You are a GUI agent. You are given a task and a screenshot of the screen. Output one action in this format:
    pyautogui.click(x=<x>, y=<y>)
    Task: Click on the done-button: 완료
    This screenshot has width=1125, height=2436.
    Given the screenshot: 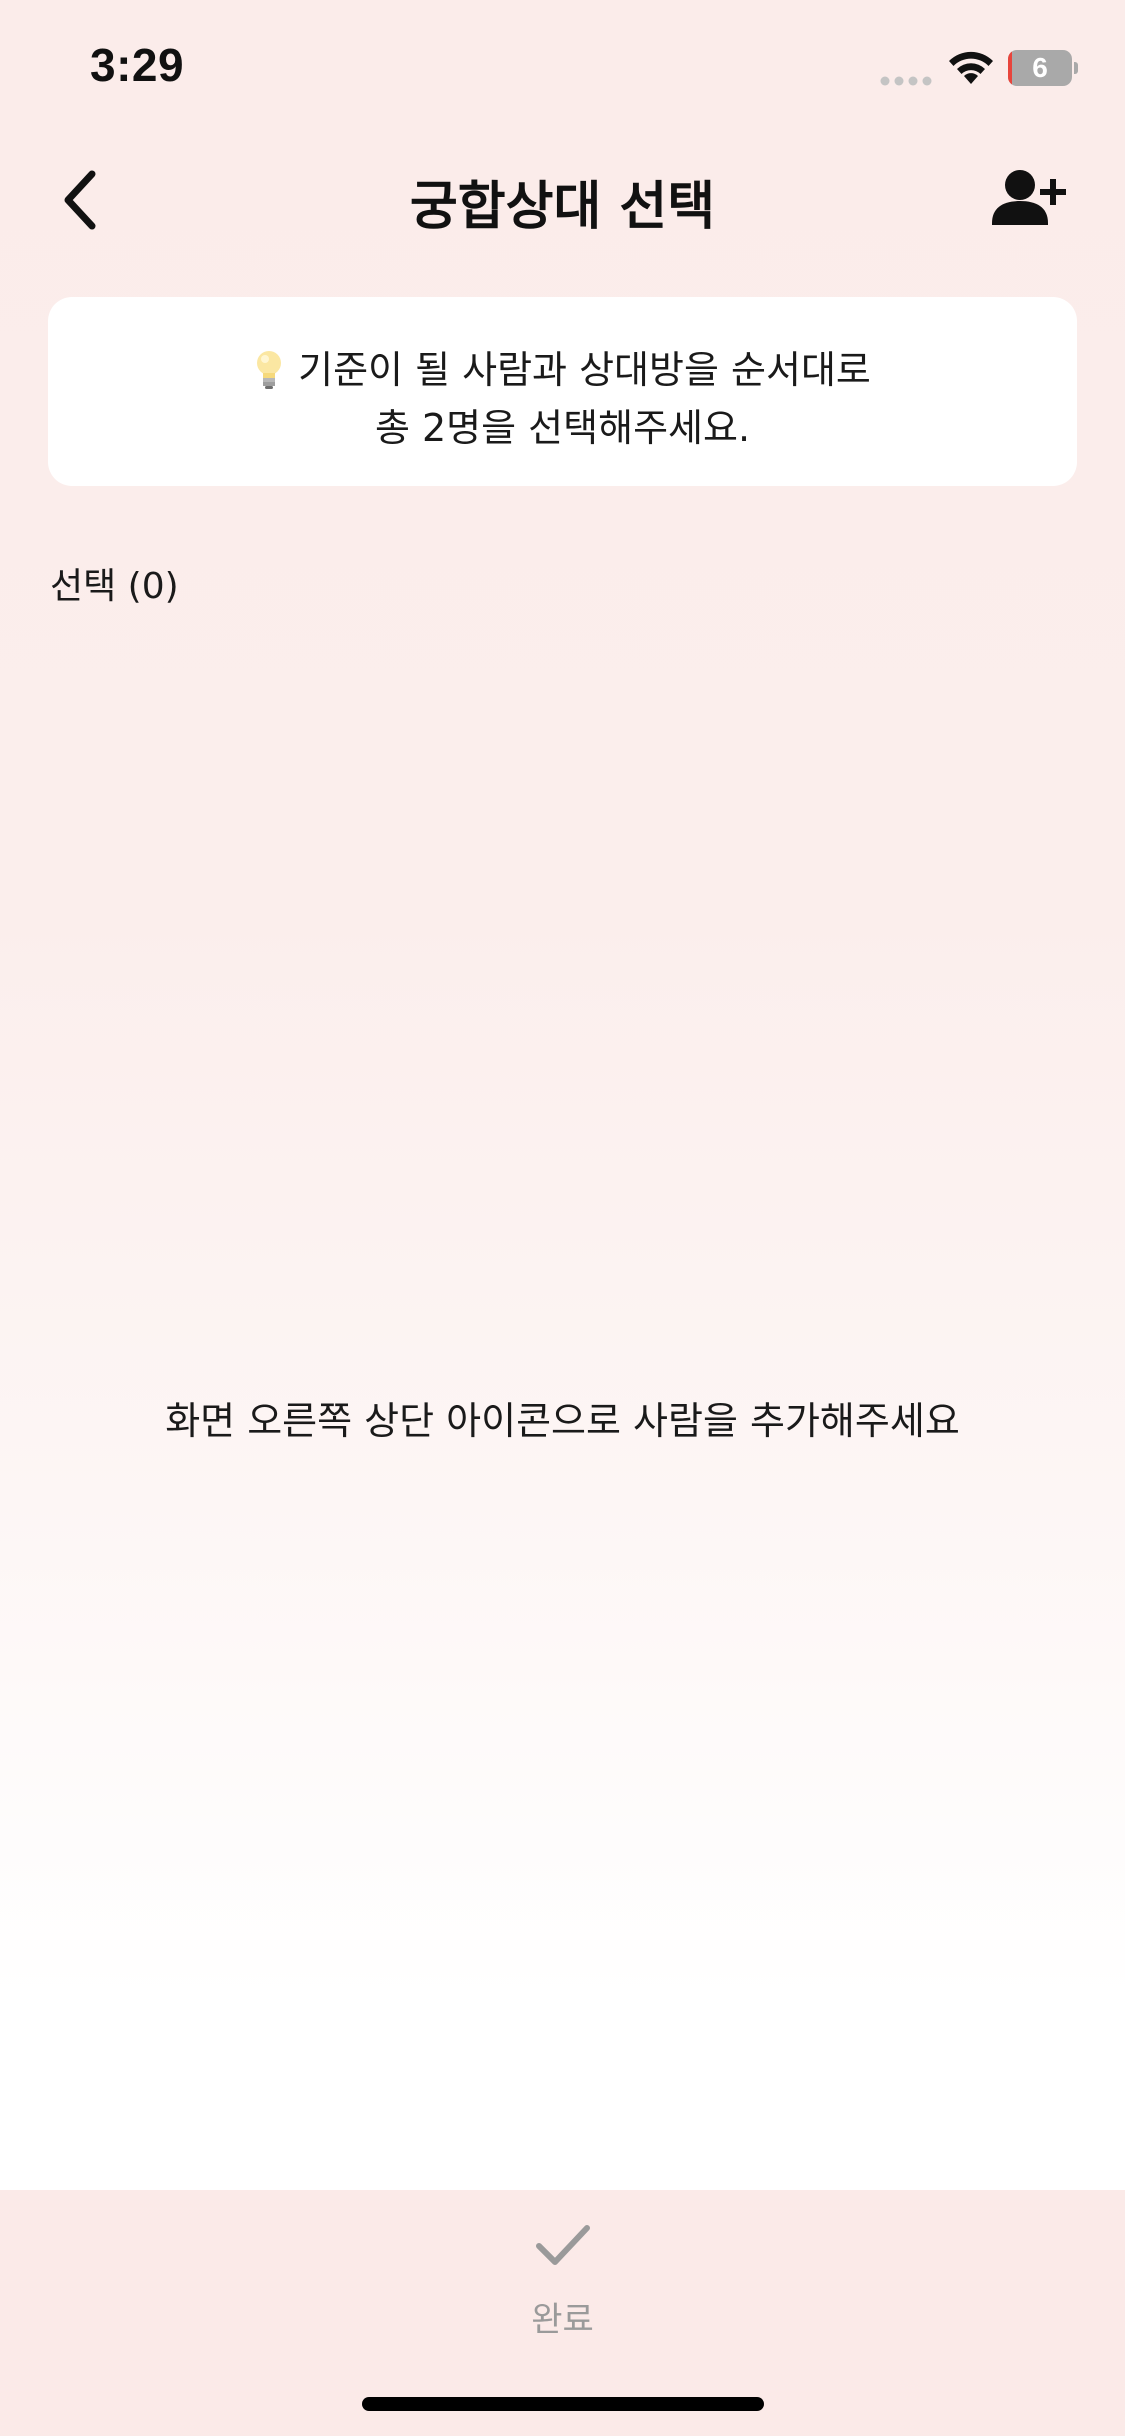 What is the action you would take?
    pyautogui.click(x=562, y=2285)
    